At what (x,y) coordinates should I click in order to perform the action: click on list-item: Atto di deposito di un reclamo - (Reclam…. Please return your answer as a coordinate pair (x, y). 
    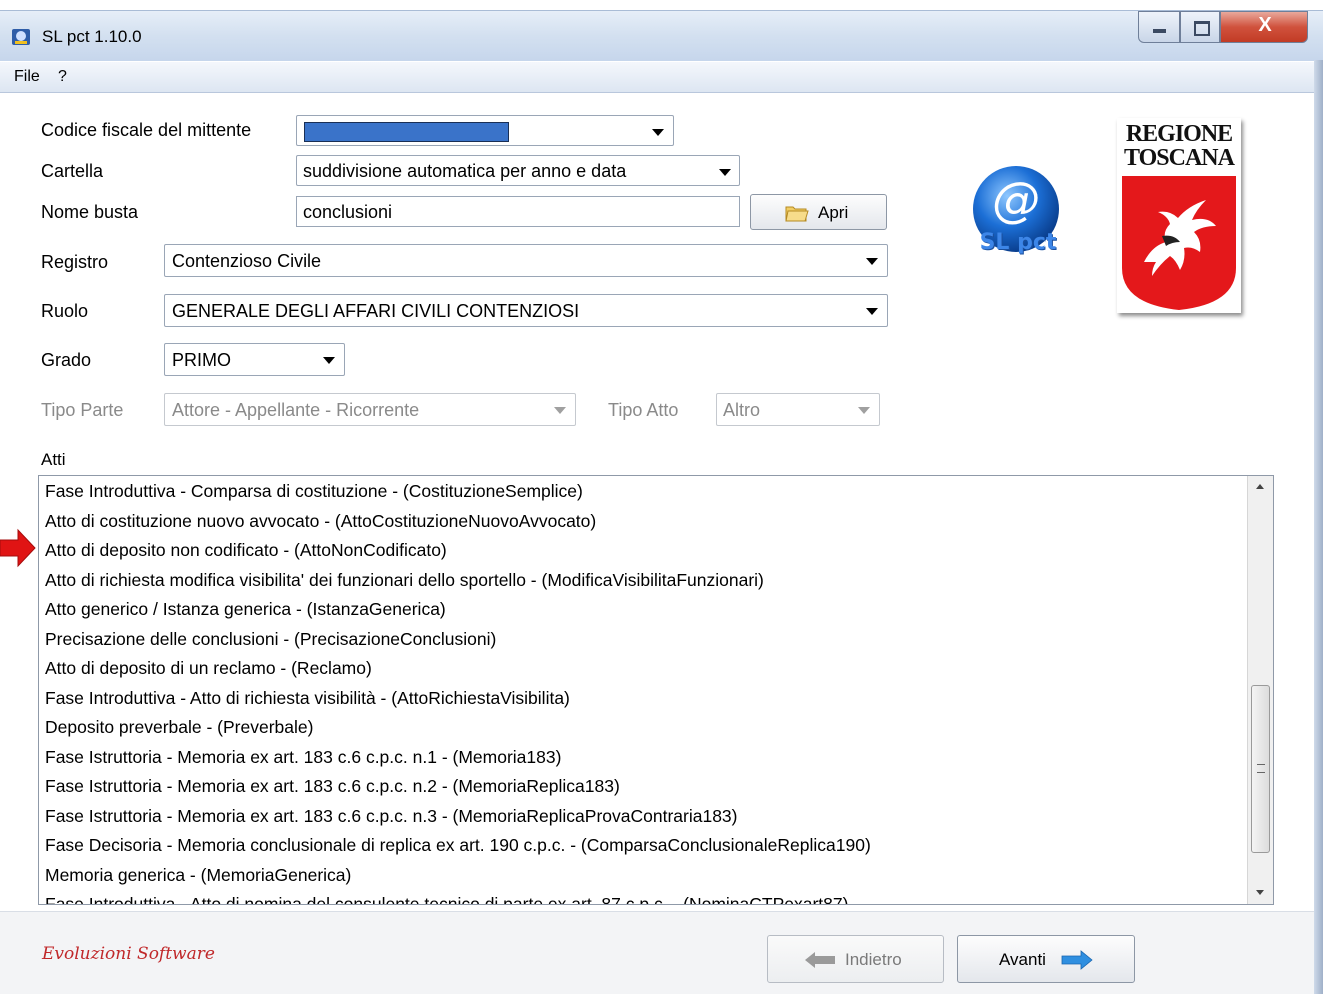
    Looking at the image, I should click on (208, 668).